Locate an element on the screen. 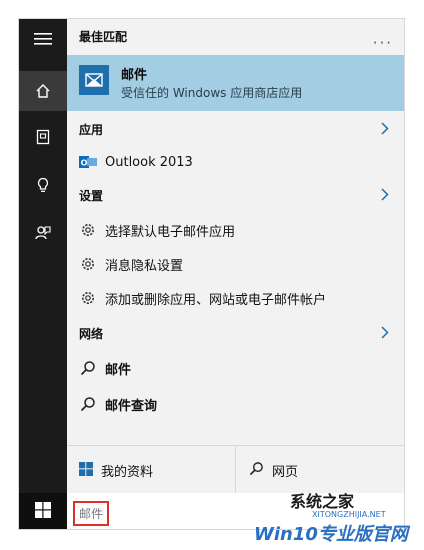 The height and width of the screenshot is (550, 424). notebook-icon is located at coordinates (43, 137).